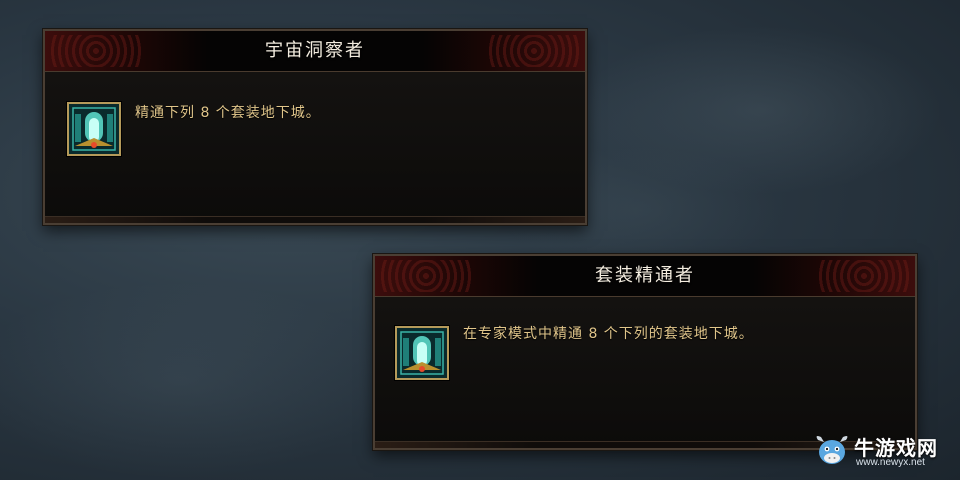 The width and height of the screenshot is (960, 480). Describe the element at coordinates (645, 275) in the screenshot. I see `achievement-title: 套装精通者` at that location.